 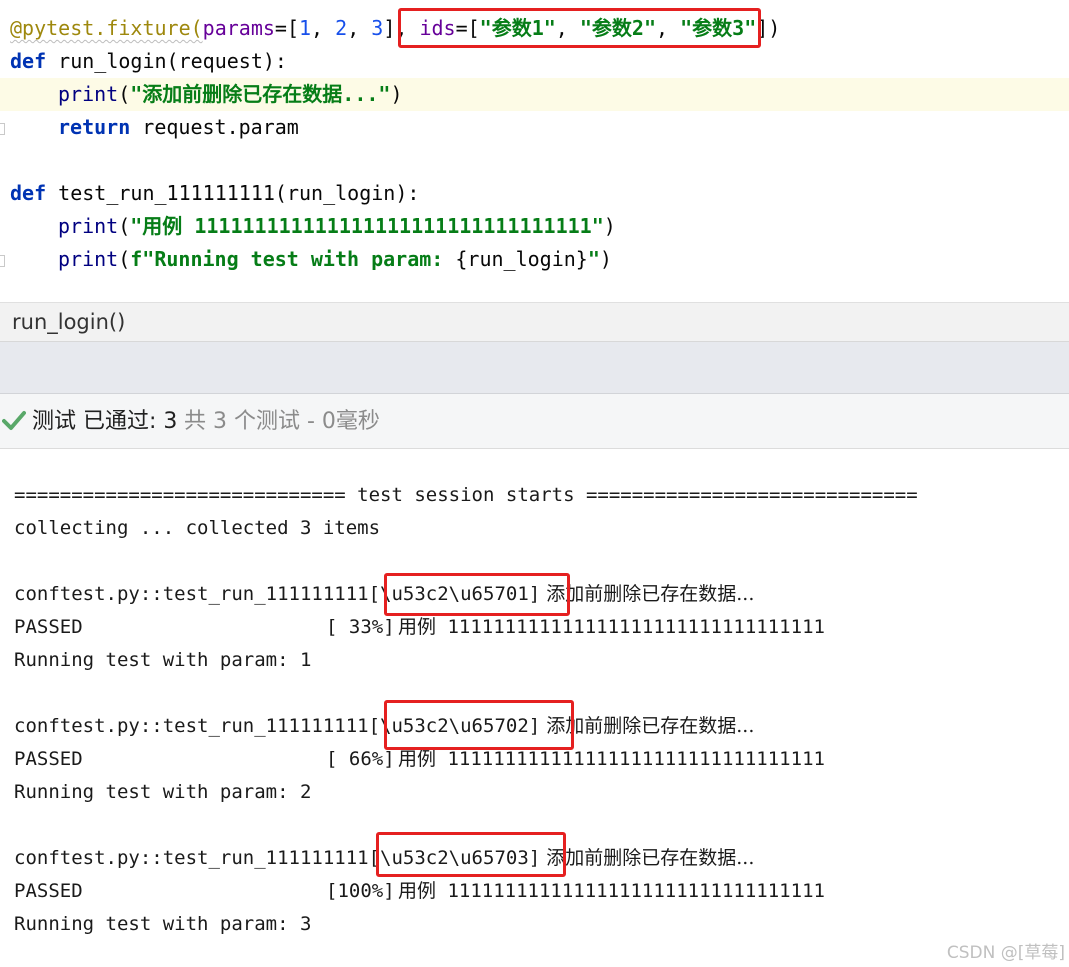 I want to click on number-token: 2, so click(x=341, y=28).